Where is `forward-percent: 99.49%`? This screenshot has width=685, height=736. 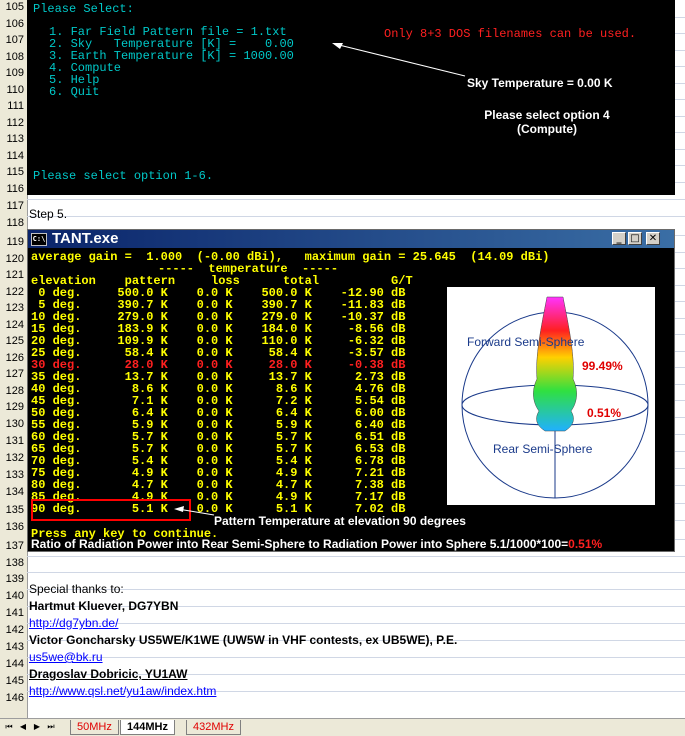
forward-percent: 99.49% is located at coordinates (602, 366).